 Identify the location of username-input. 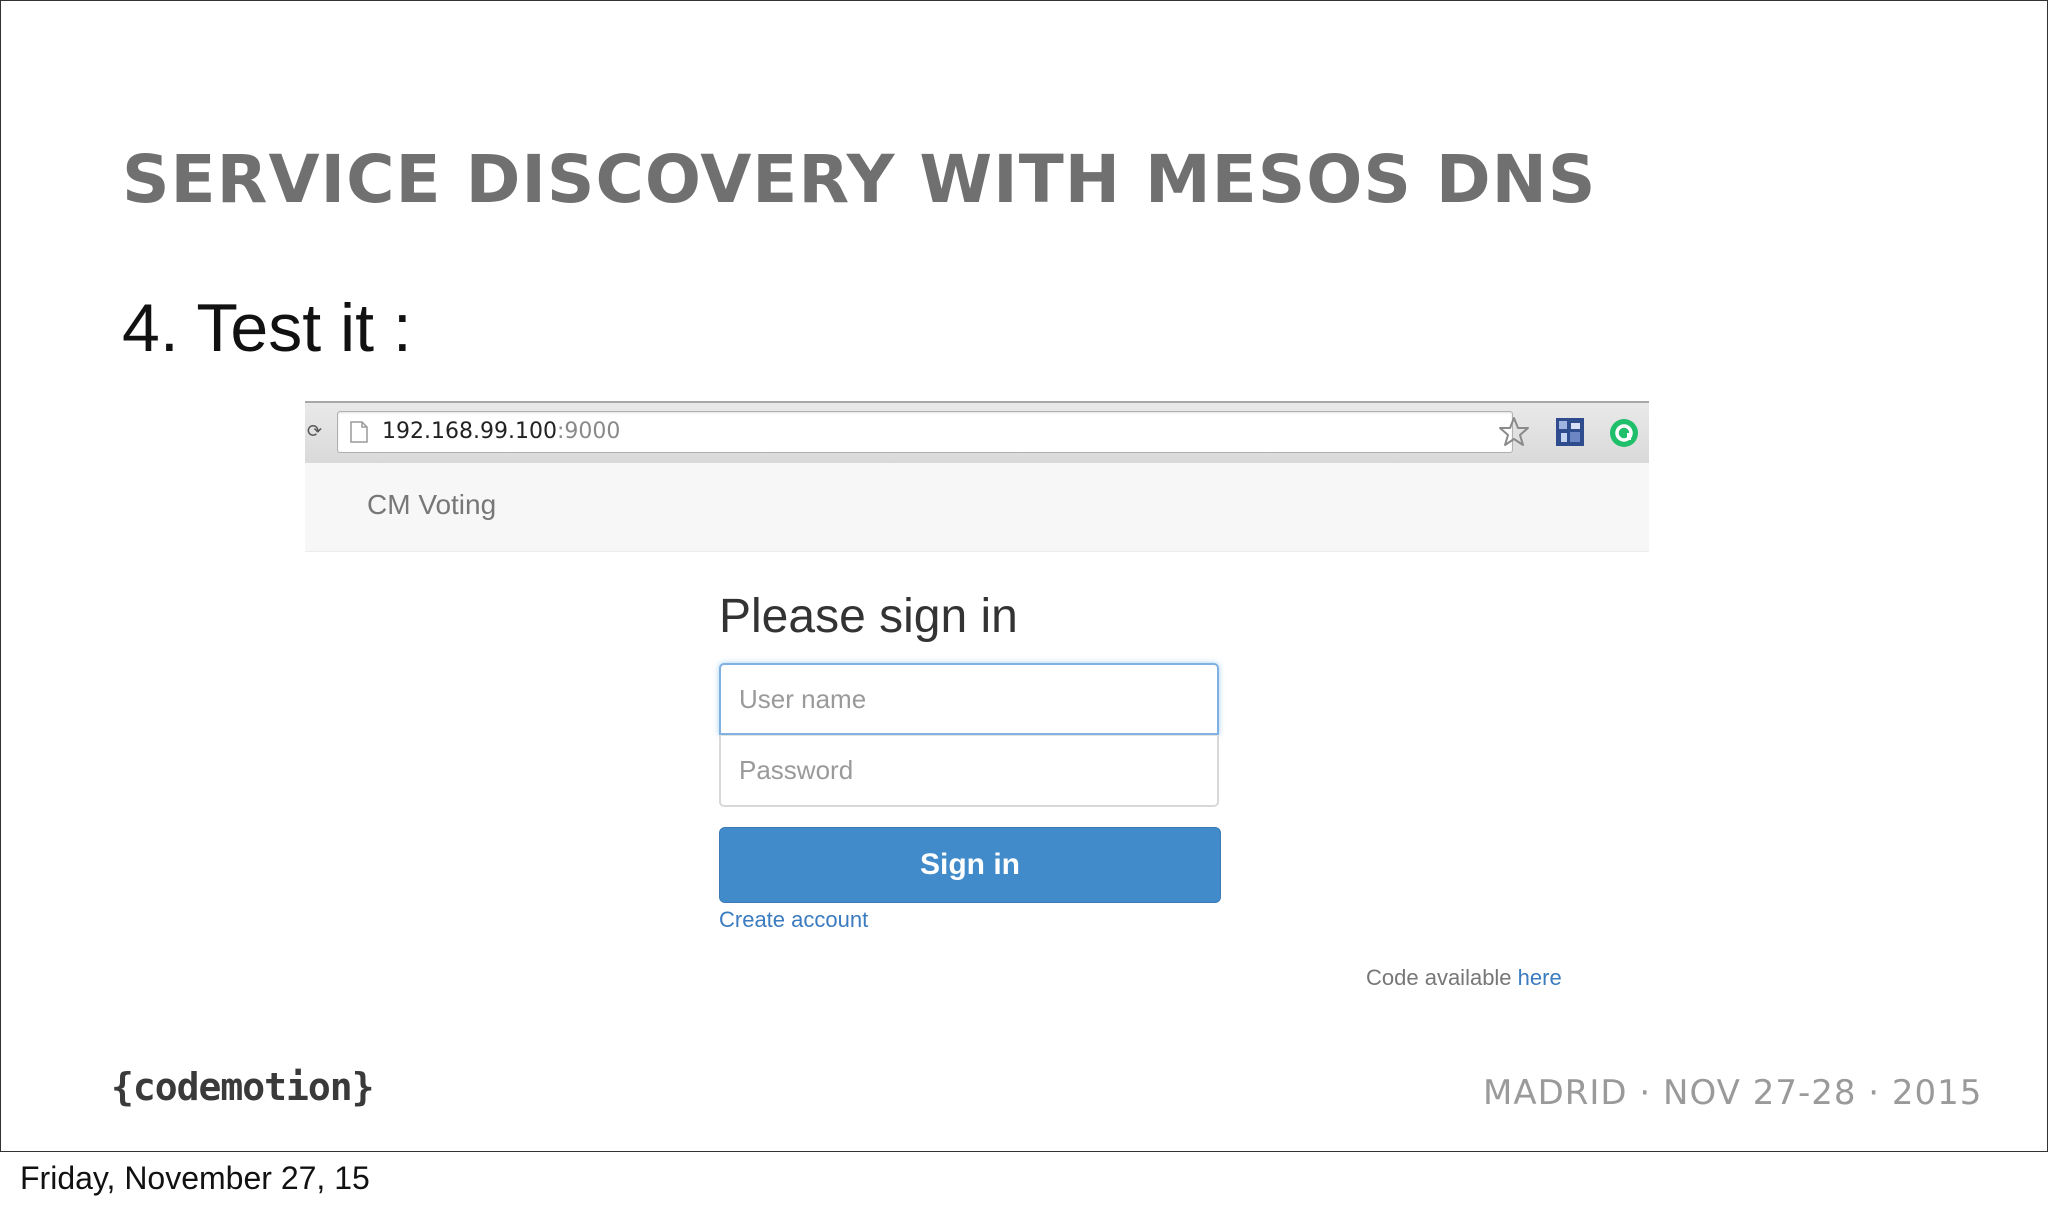
(969, 699).